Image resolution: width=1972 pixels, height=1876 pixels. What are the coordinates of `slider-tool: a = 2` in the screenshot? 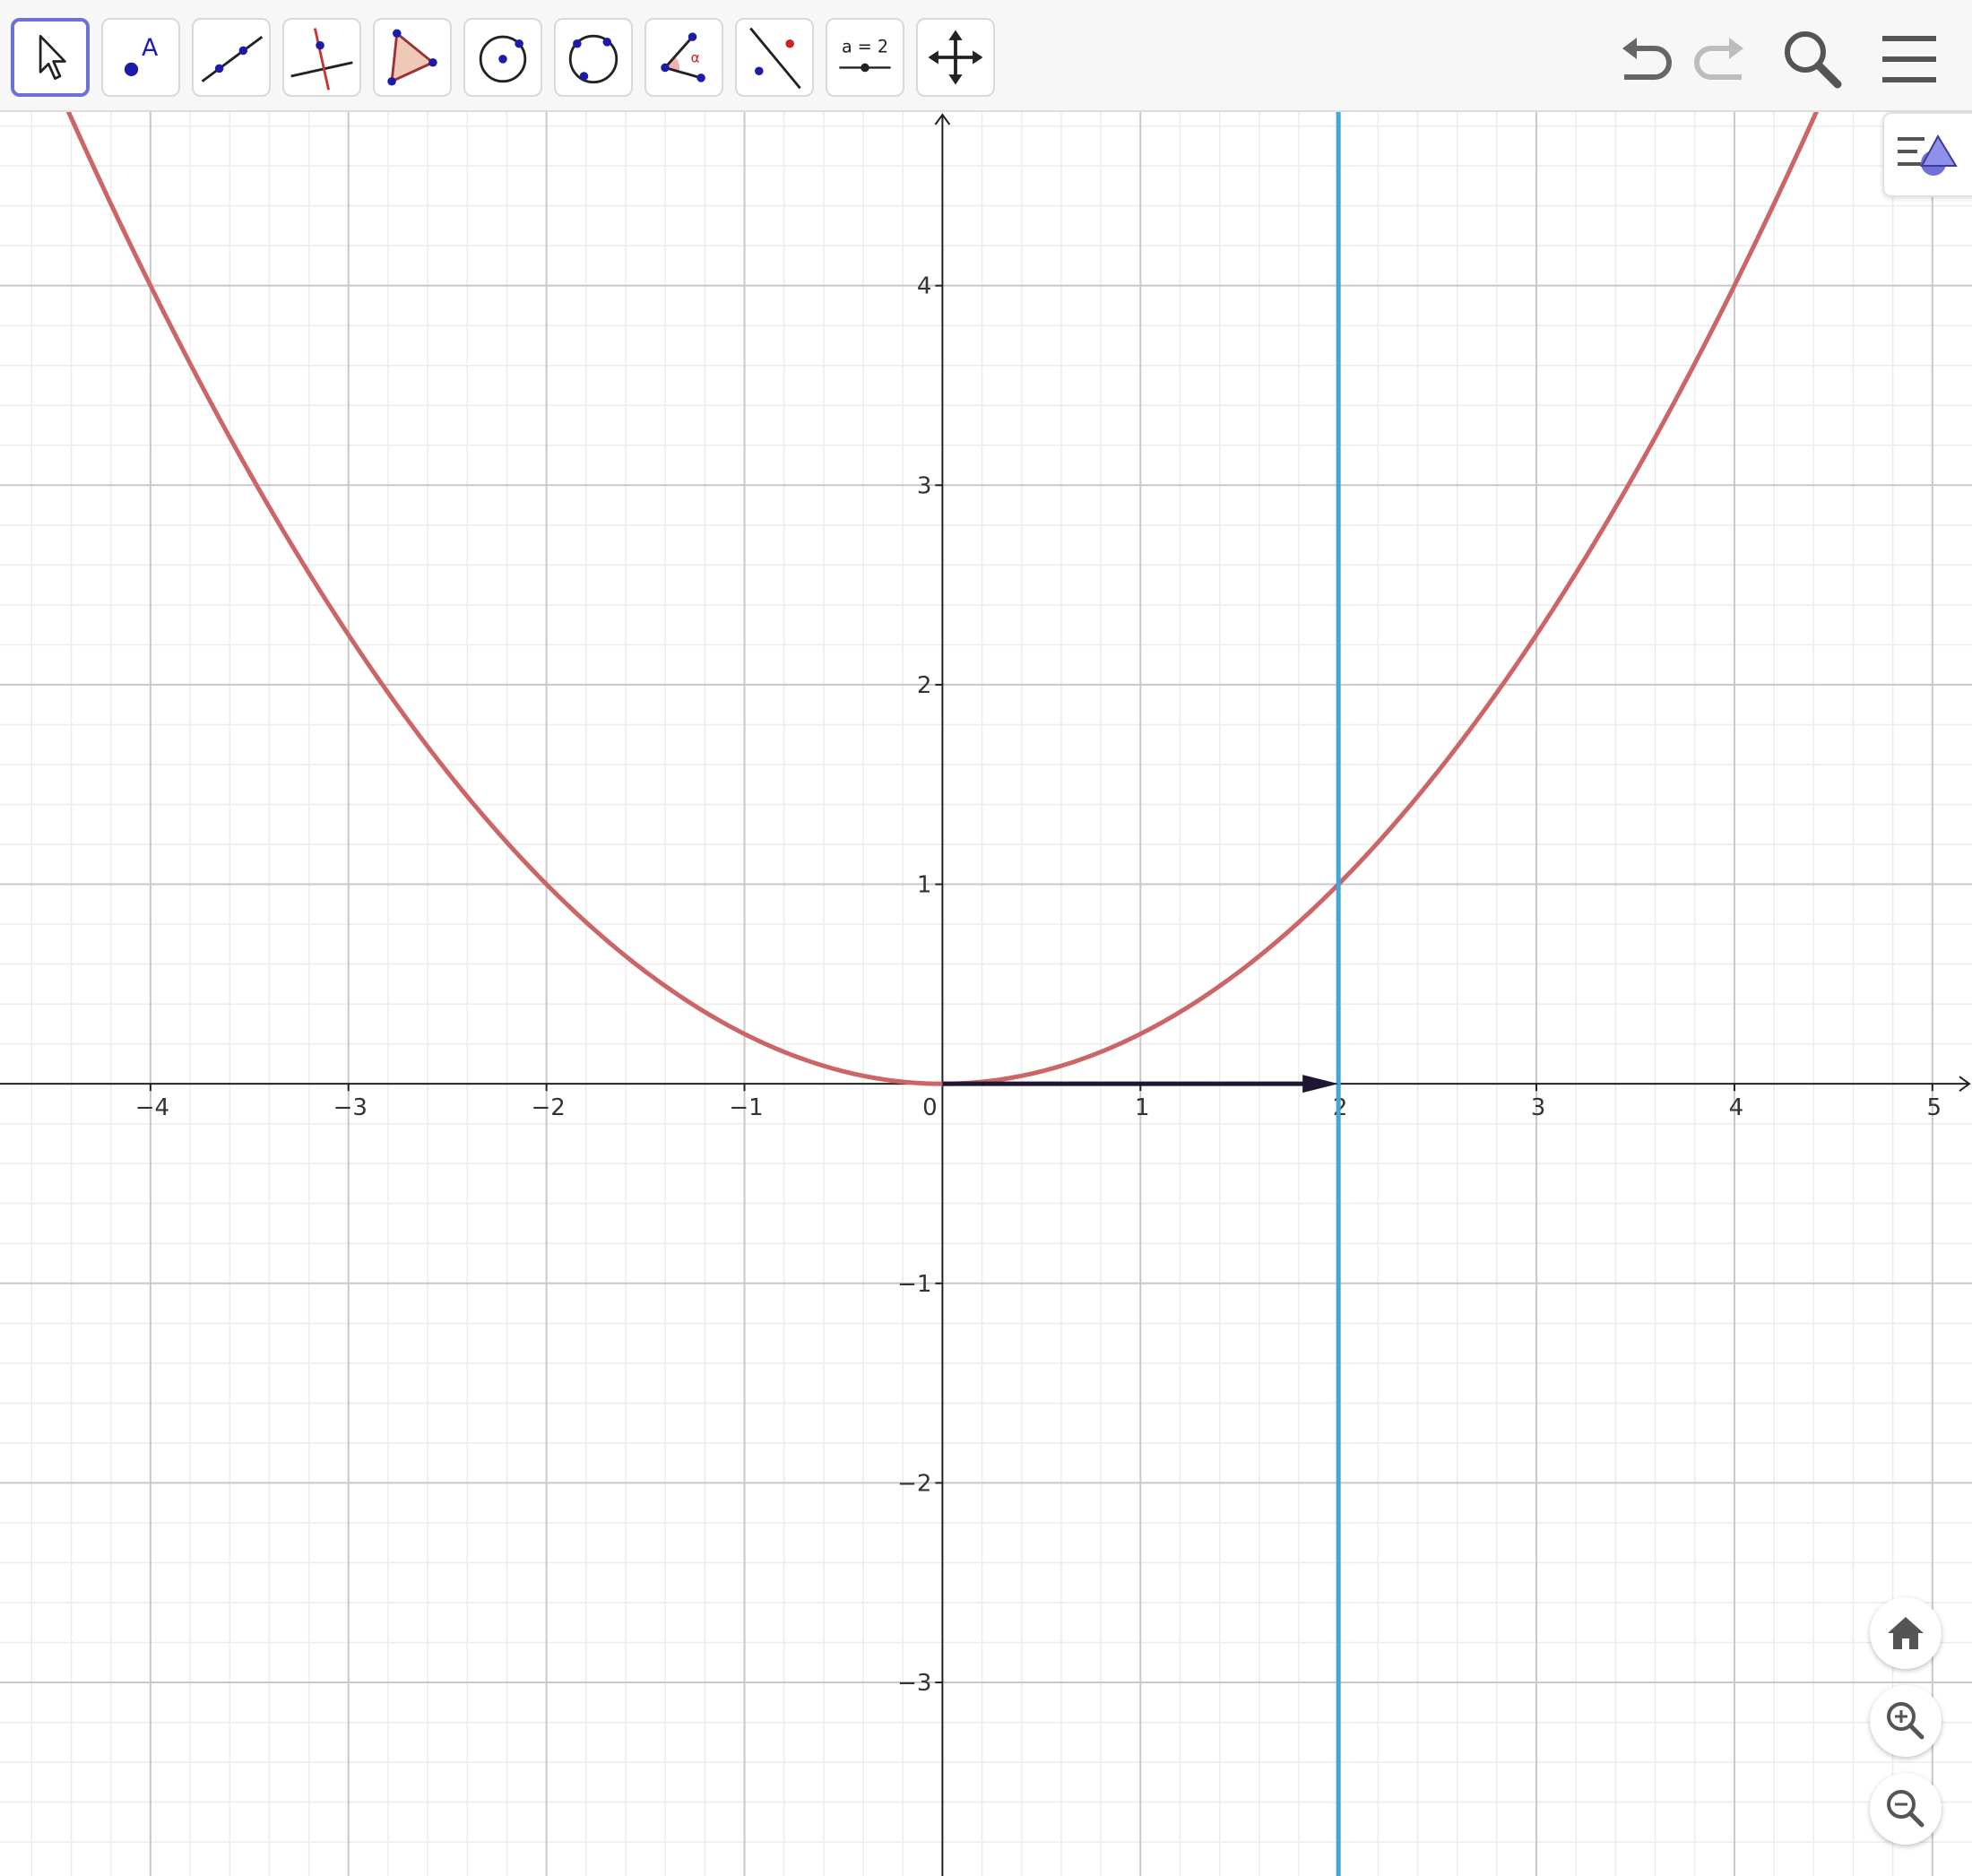 It's located at (865, 57).